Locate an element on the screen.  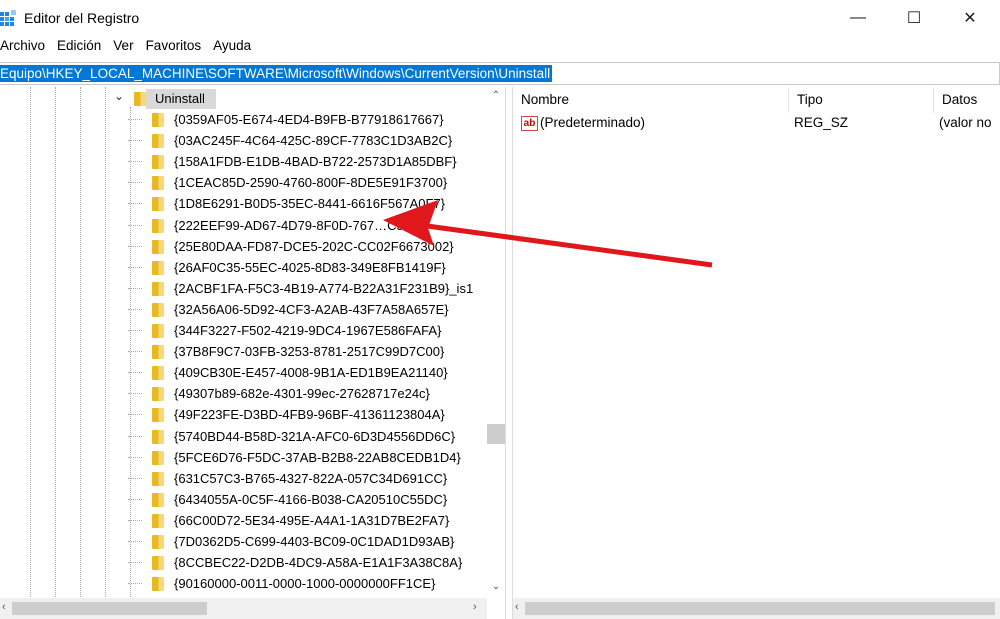
red-arrow-annotation is located at coordinates (548, 234).